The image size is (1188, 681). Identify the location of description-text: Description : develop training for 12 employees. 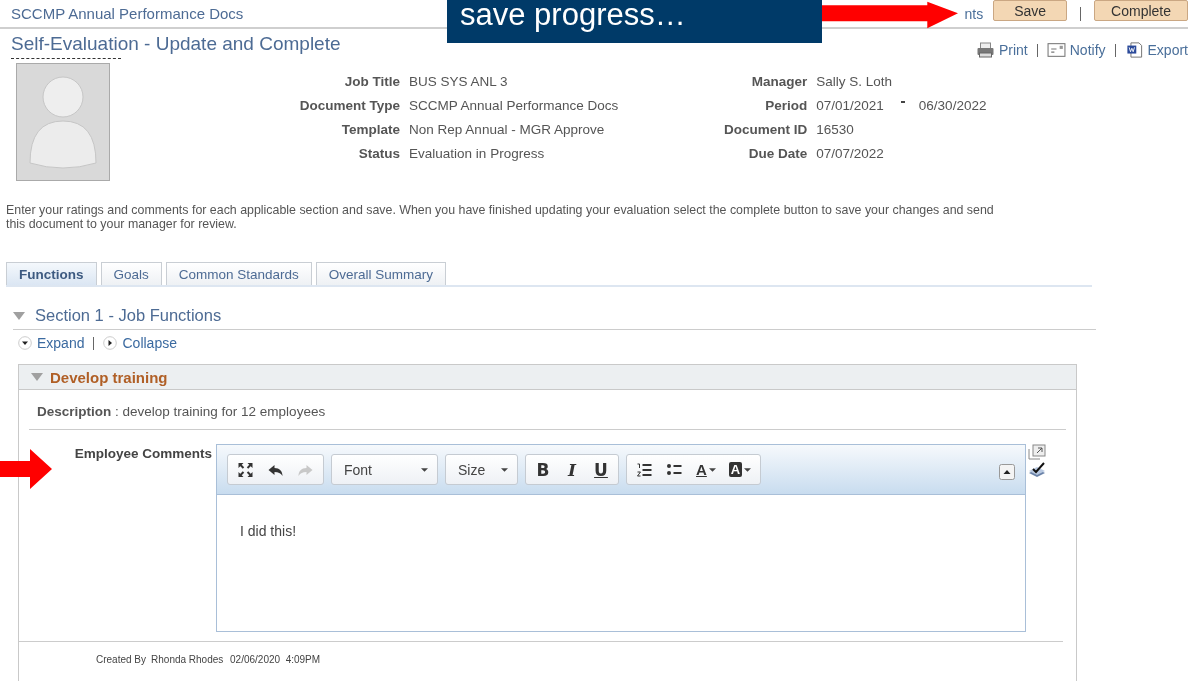
(547, 410).